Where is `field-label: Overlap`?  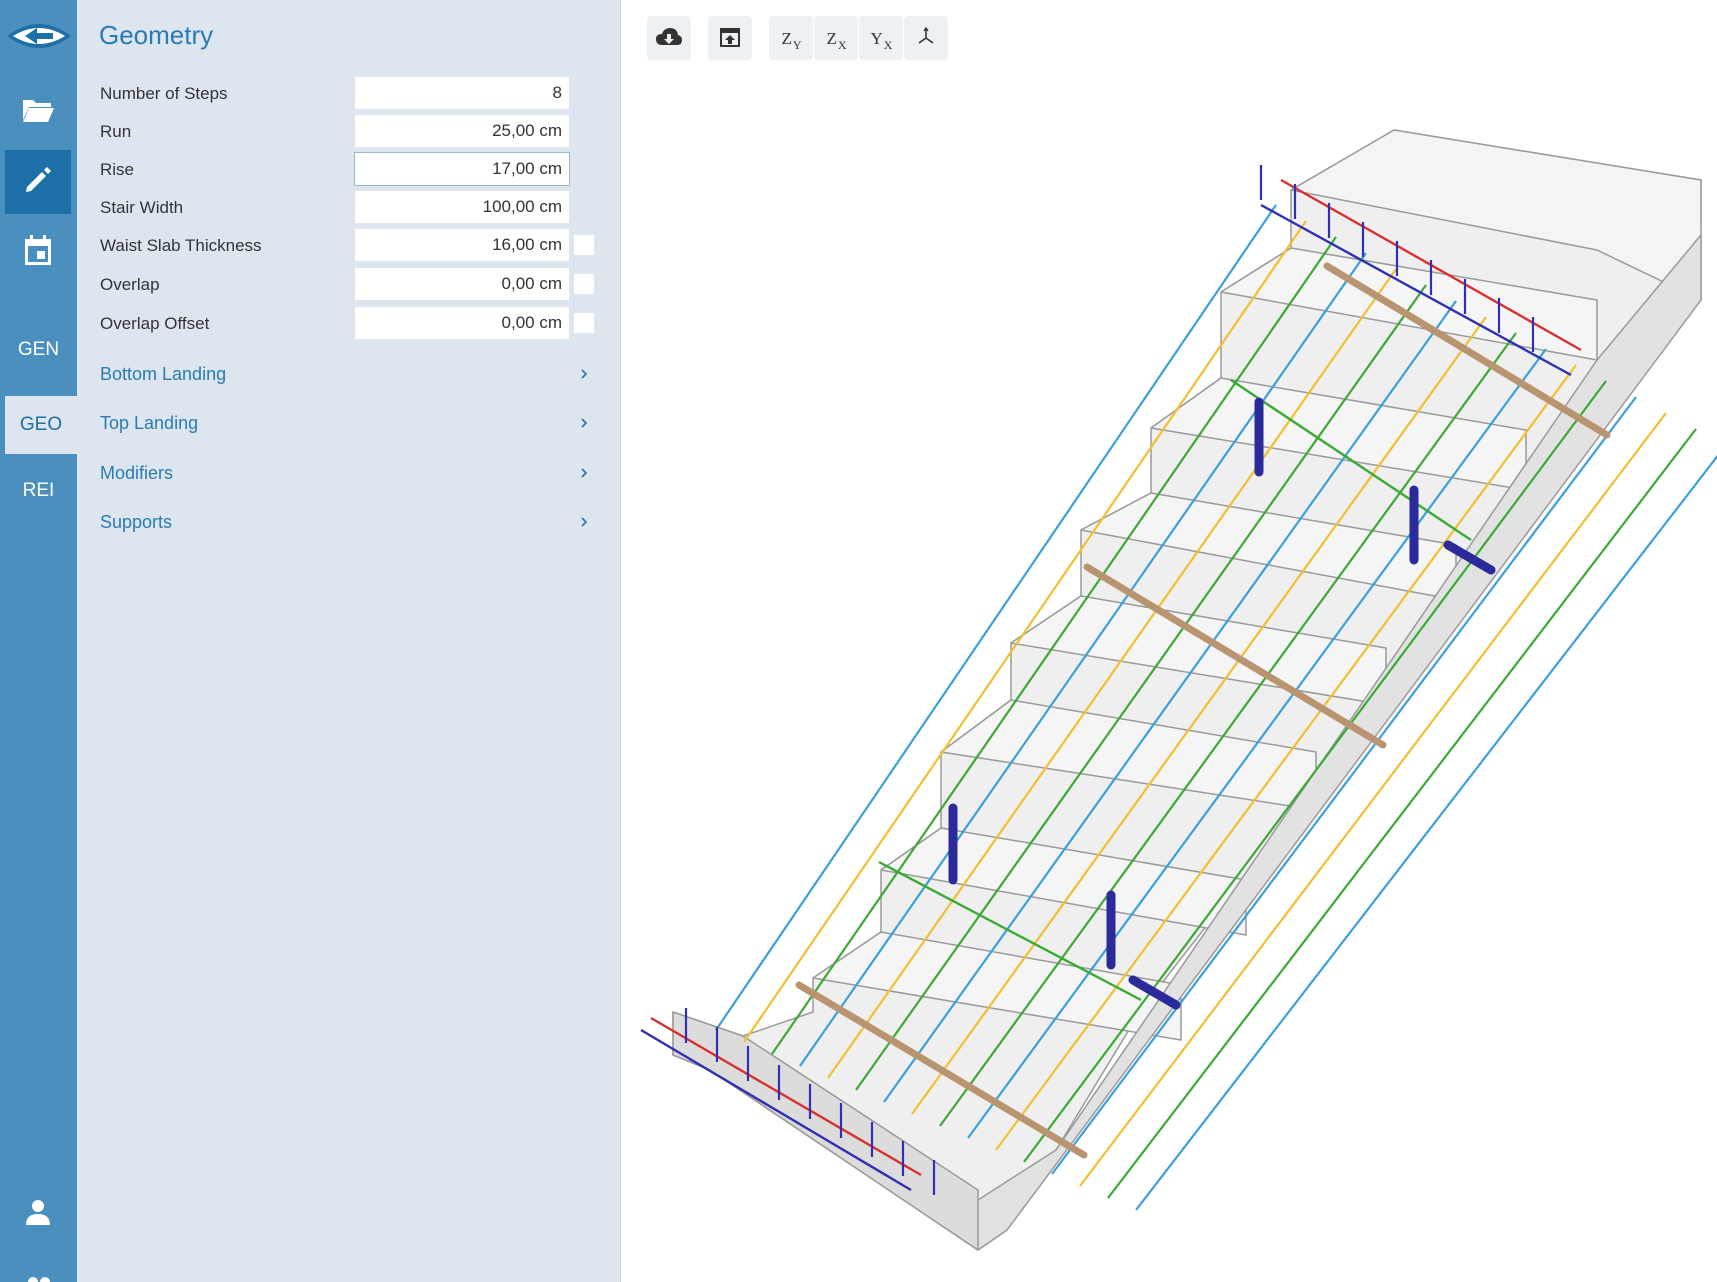 field-label: Overlap is located at coordinates (130, 284).